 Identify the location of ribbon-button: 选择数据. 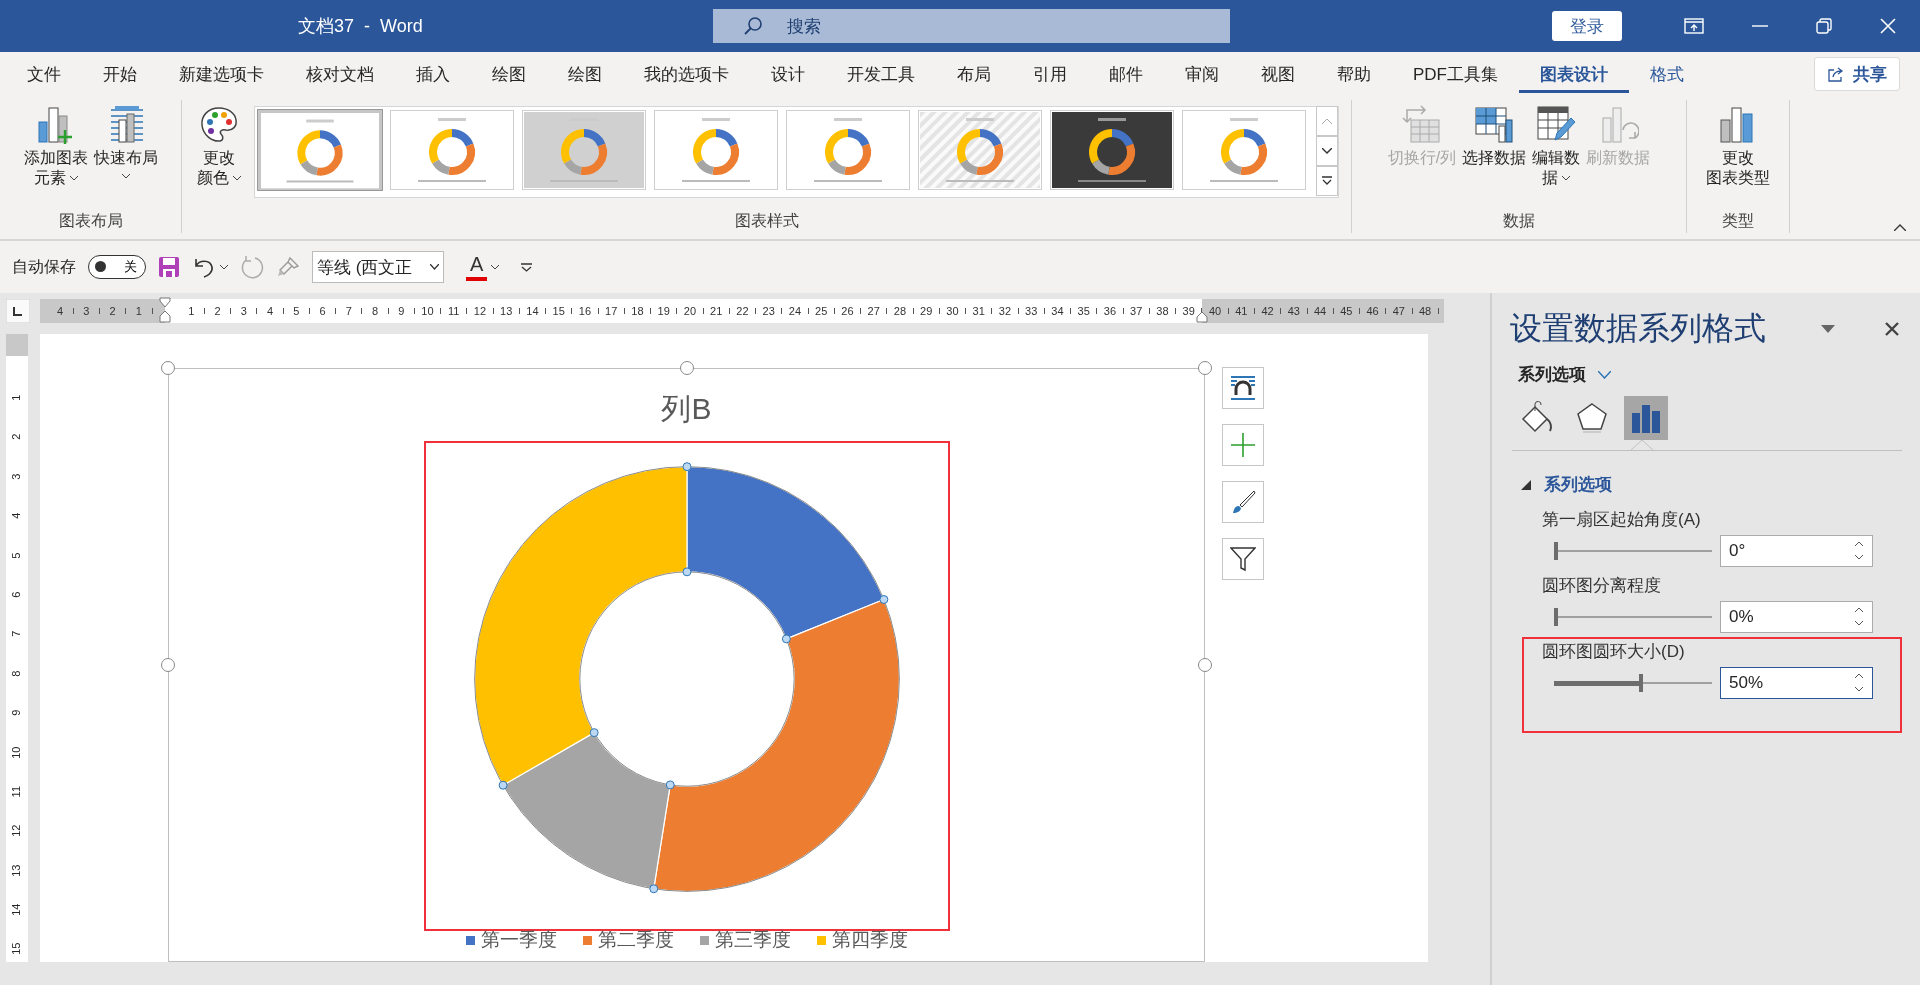
(1494, 136).